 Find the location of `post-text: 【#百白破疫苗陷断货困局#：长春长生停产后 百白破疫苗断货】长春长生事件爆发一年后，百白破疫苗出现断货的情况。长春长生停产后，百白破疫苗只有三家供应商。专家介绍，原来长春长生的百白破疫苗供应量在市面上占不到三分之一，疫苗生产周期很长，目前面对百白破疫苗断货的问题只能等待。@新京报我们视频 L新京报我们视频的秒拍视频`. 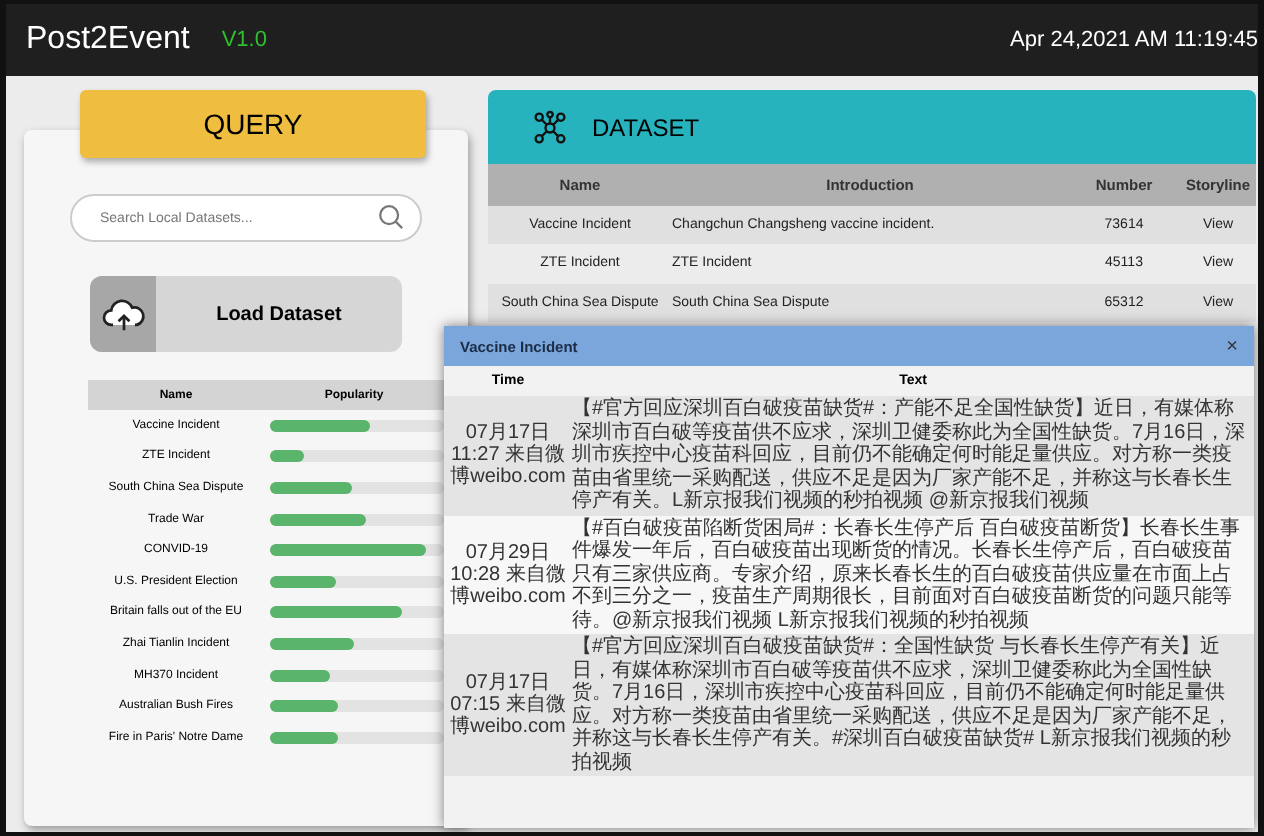

post-text: 【#百白破疫苗陷断货困局#：长春长生停产后 百白破疫苗断货】长春长生事件爆发一年后，百白破疫苗出现断货的情况。长春长生停产后，百白破疫苗只有三家供应商。专家介绍，原来长春长生的百白破疫苗供应量在市面上占不到三分之一，疫苗生产周期很长，目前面对百白破疫苗断货的问题只能等待。@新京报我们视频 L新京报我们视频的秒拍视频 is located at coordinates (907, 574).